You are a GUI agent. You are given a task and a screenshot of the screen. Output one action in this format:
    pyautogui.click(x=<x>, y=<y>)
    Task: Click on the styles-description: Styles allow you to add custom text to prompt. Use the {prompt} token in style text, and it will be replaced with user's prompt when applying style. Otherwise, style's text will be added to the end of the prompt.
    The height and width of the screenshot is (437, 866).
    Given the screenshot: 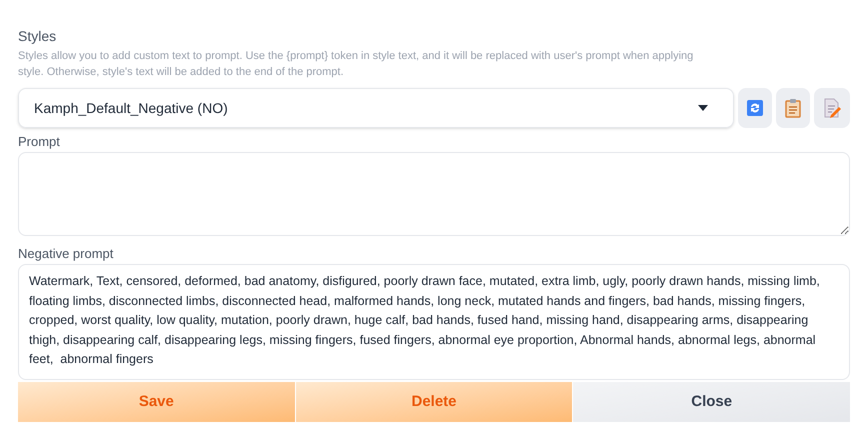 What is the action you would take?
    pyautogui.click(x=356, y=64)
    